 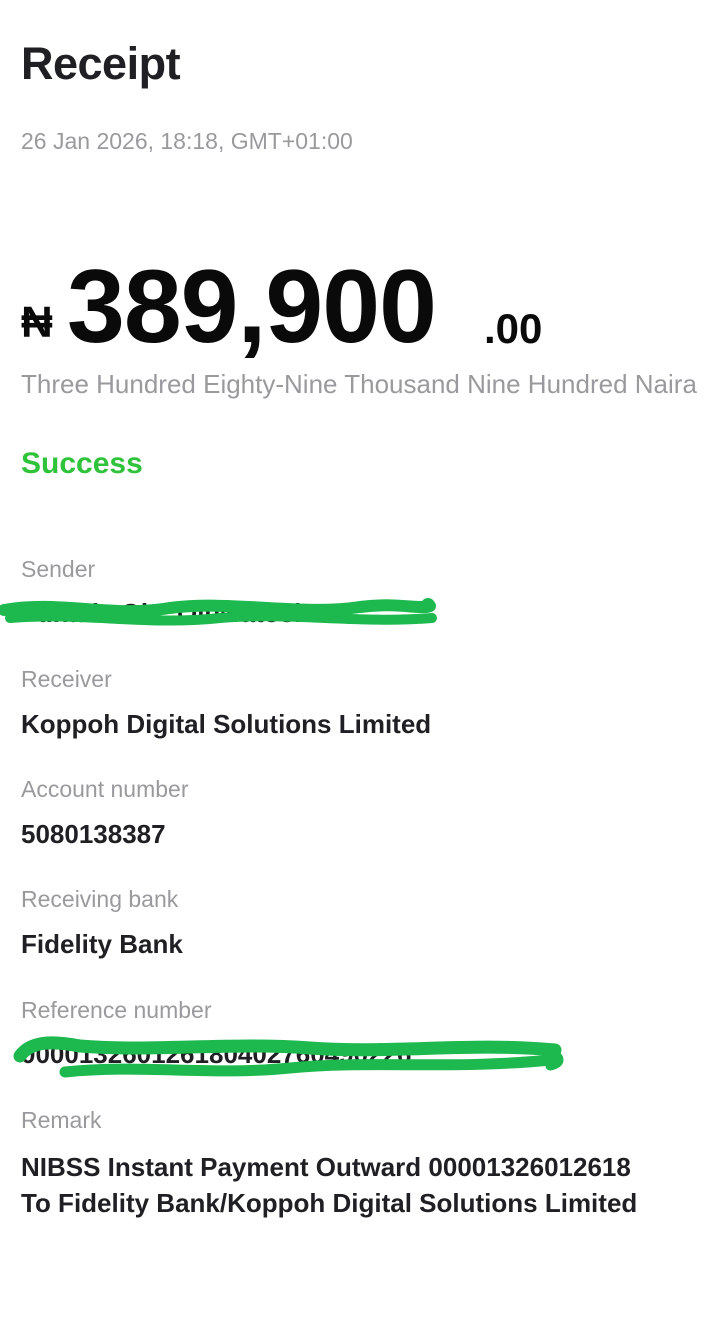 What do you see at coordinates (216, 1054) in the screenshot?
I see `reference-number-value: 000013260126180402760490226` at bounding box center [216, 1054].